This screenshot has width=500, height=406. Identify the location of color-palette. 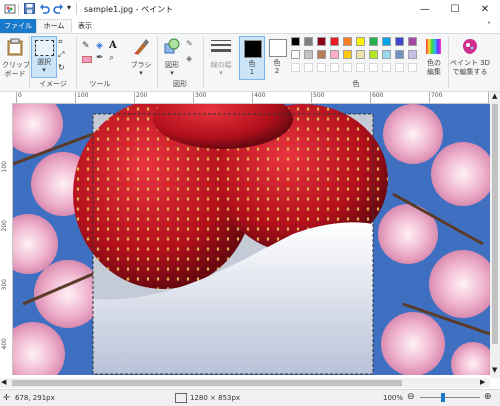
(356, 57).